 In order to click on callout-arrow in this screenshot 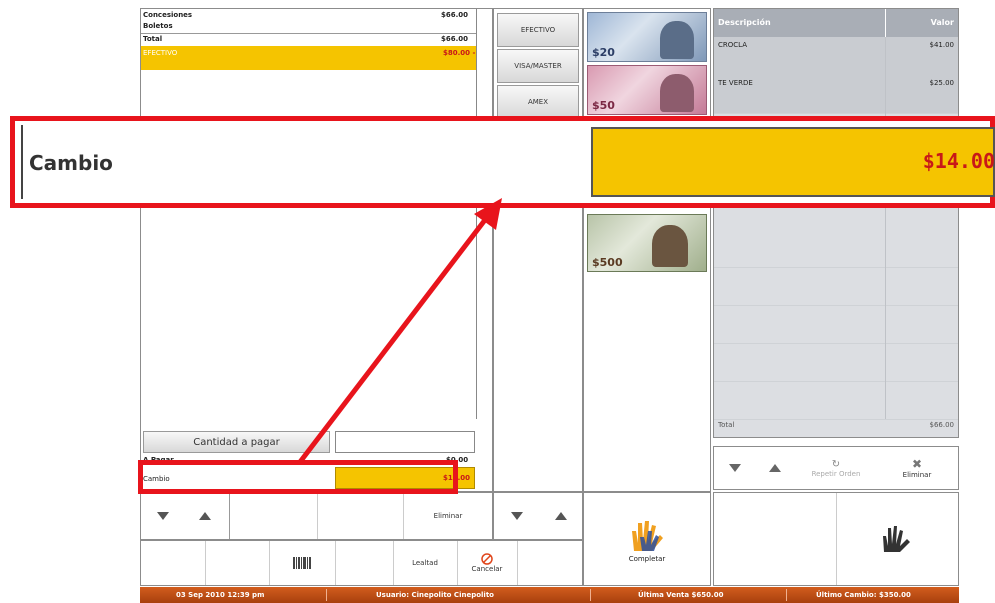, I will do `click(400, 331)`.